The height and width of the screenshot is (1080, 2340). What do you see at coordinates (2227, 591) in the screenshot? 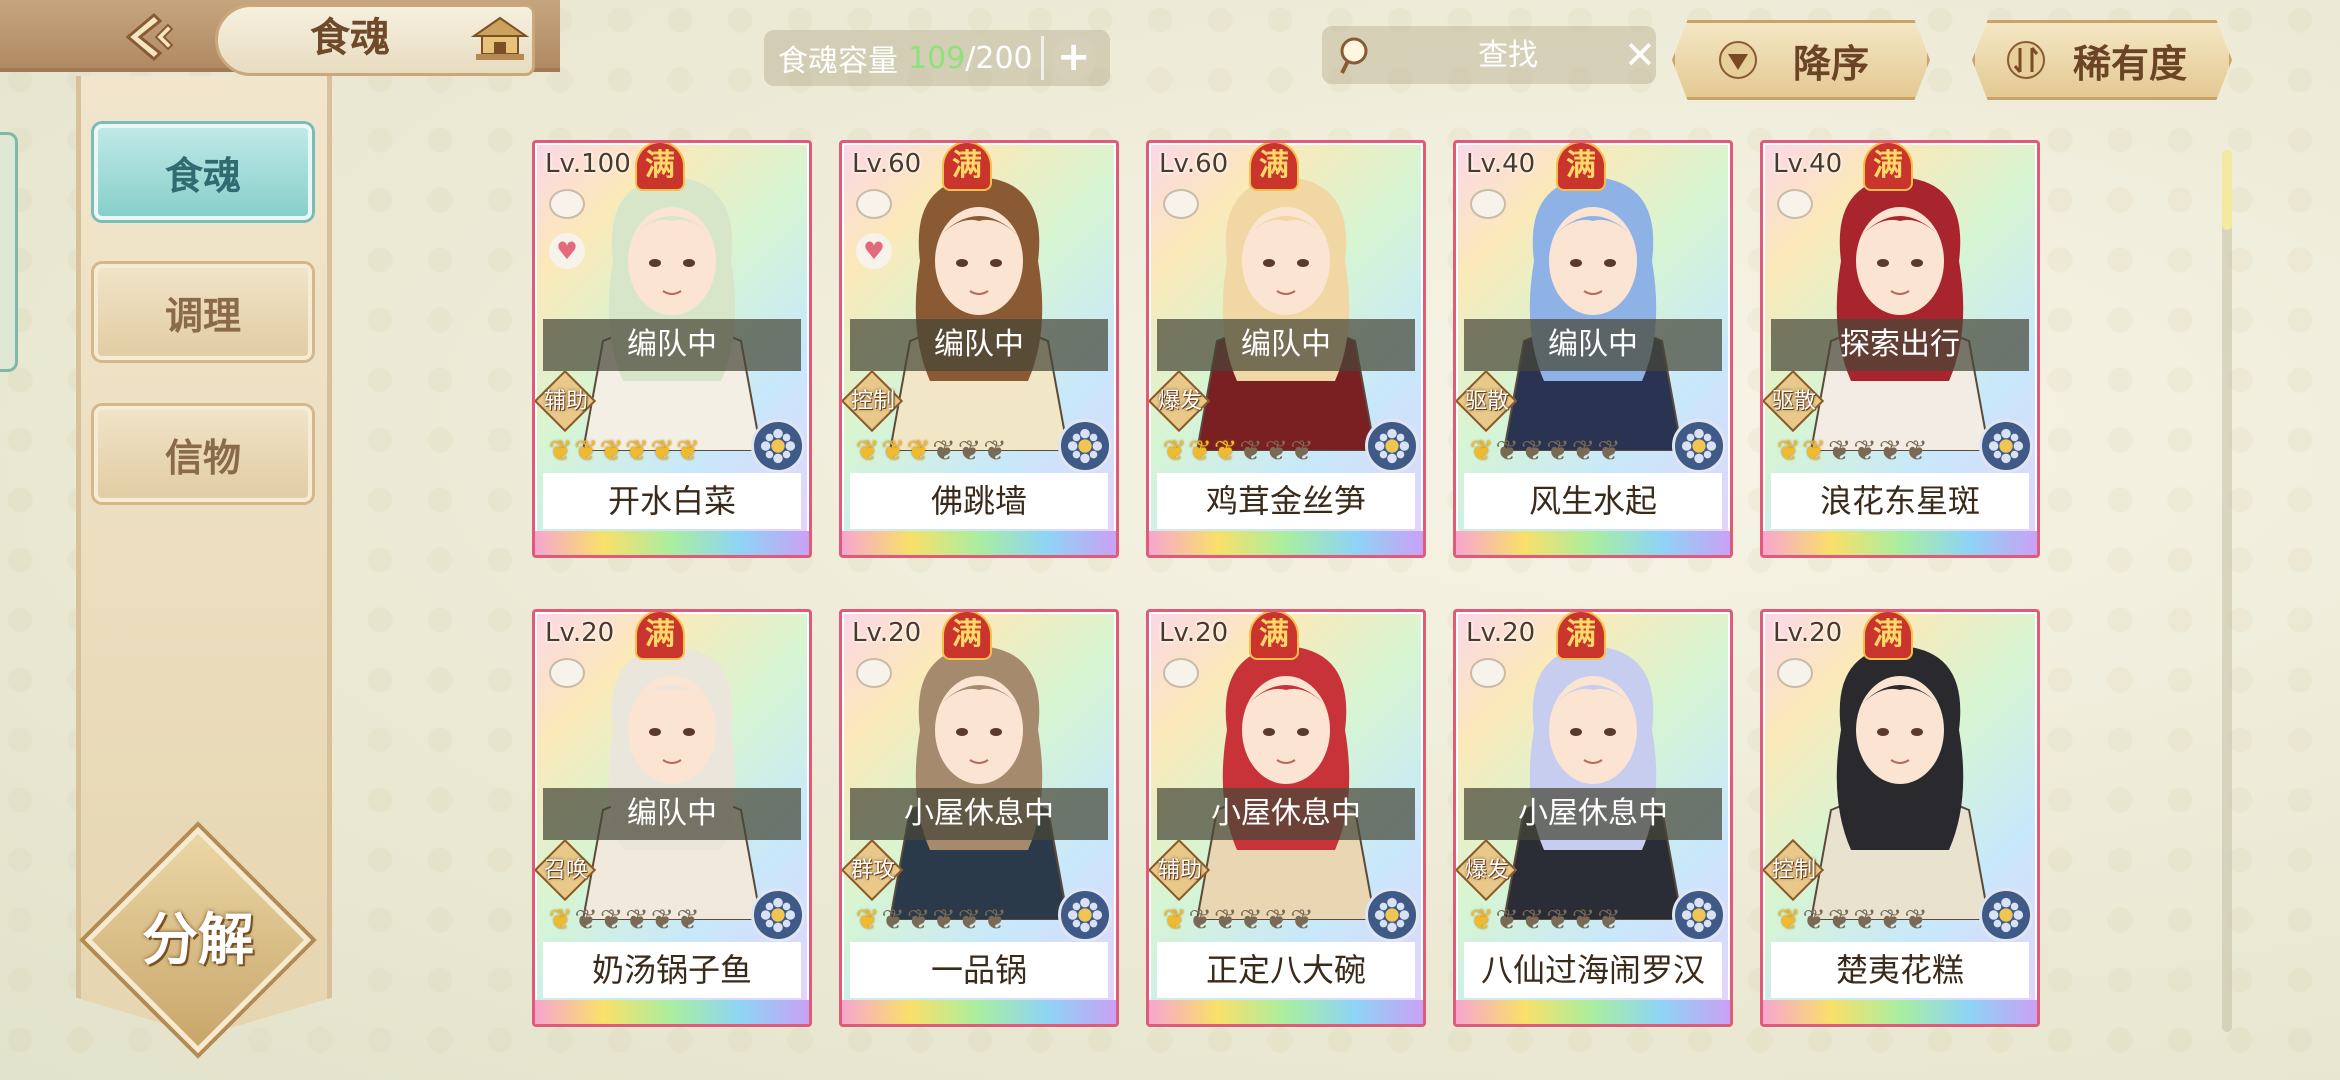
I see `scrollbar-track` at bounding box center [2227, 591].